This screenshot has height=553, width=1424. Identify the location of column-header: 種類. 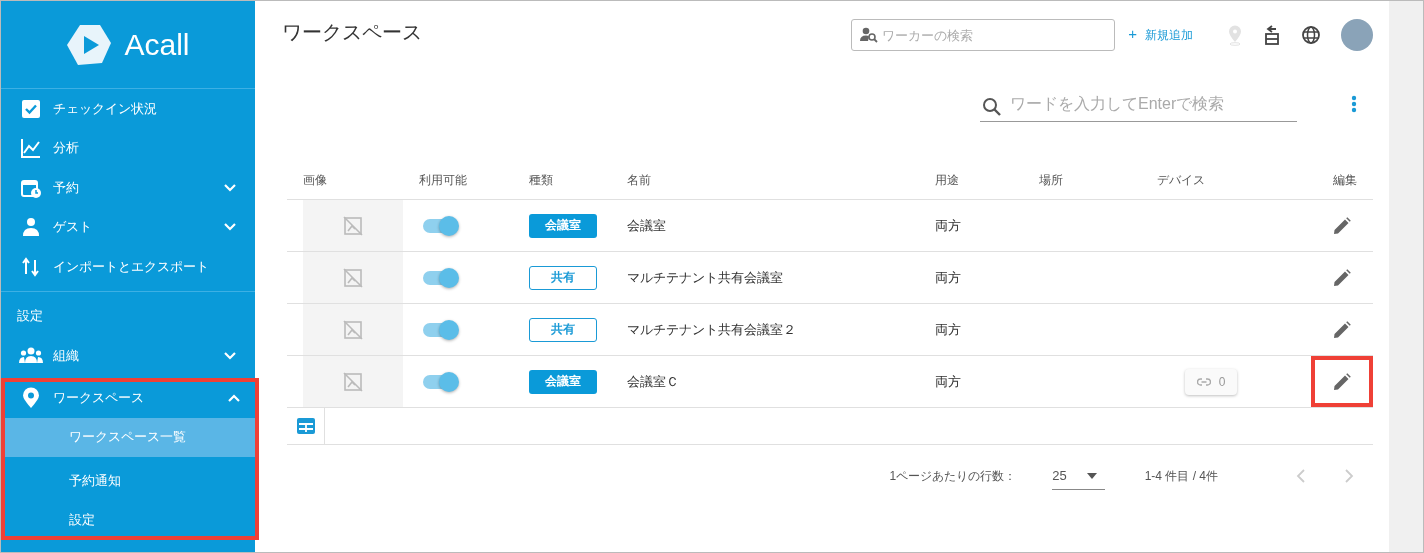
(541, 180).